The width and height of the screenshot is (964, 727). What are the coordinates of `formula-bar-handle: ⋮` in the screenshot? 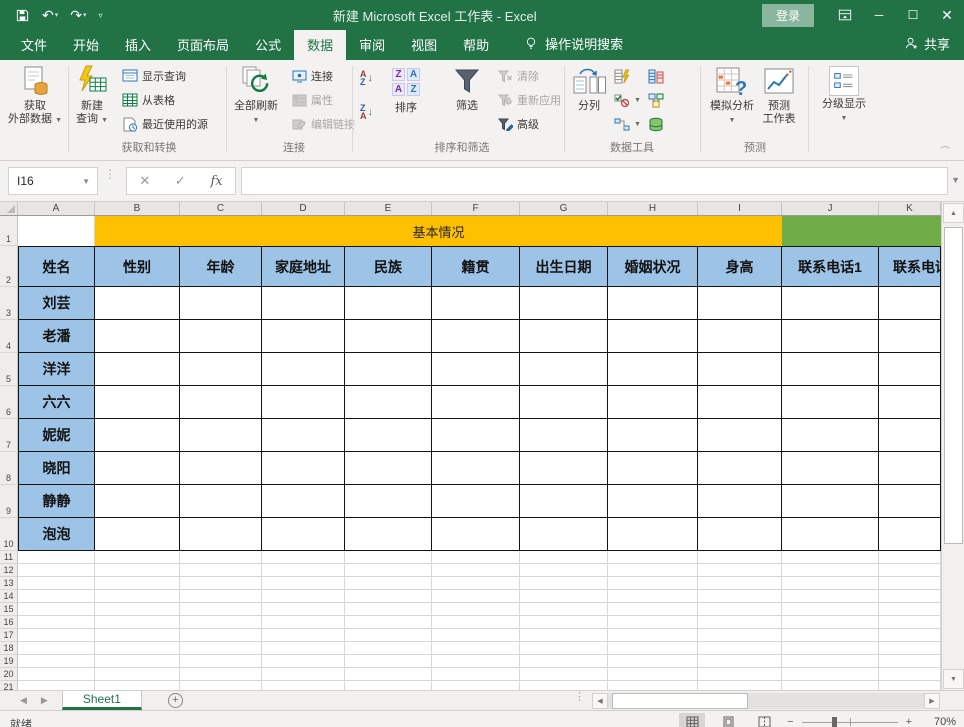 It's located at (110, 174).